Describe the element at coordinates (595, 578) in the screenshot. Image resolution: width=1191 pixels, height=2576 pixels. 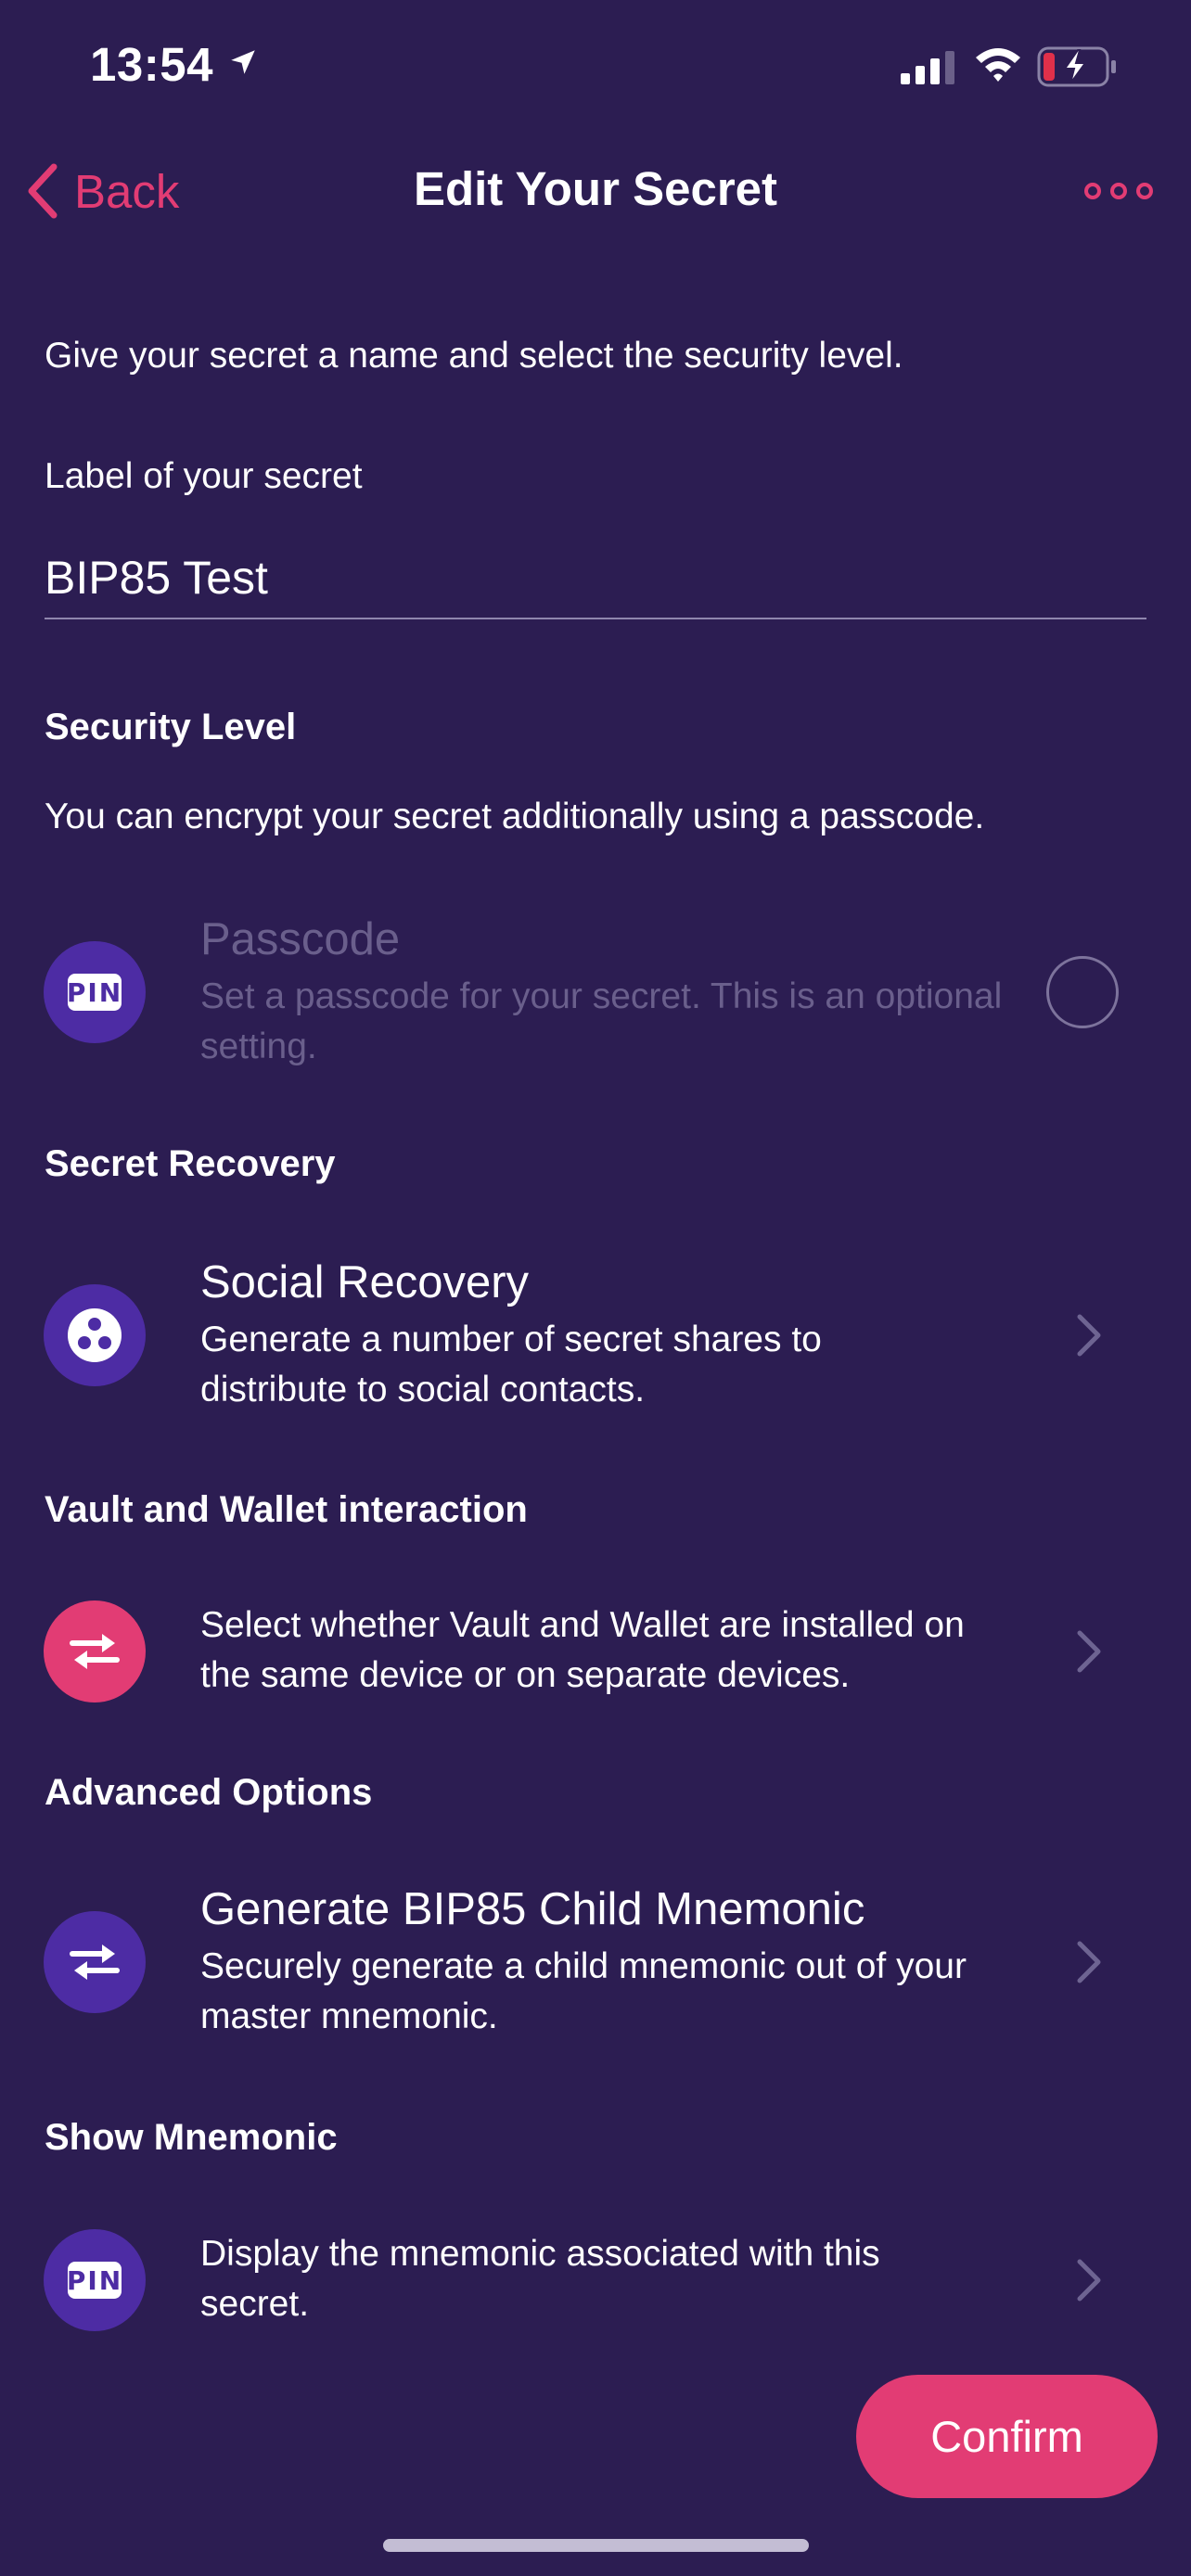
I see `secret-label-input` at that location.